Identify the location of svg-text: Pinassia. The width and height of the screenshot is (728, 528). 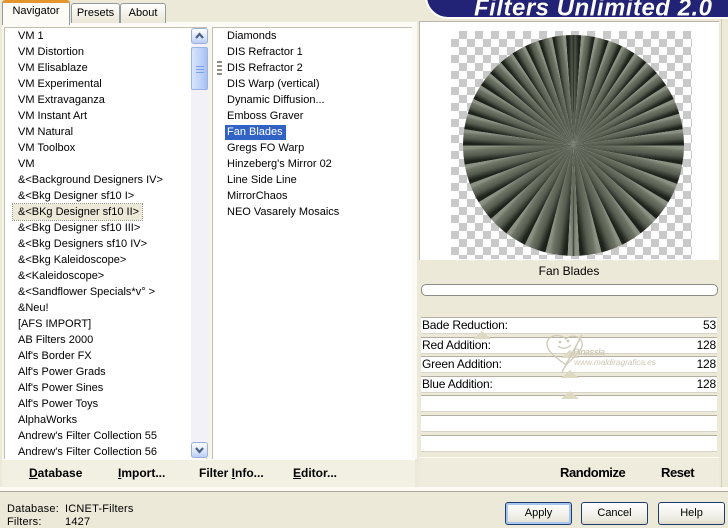
(589, 352).